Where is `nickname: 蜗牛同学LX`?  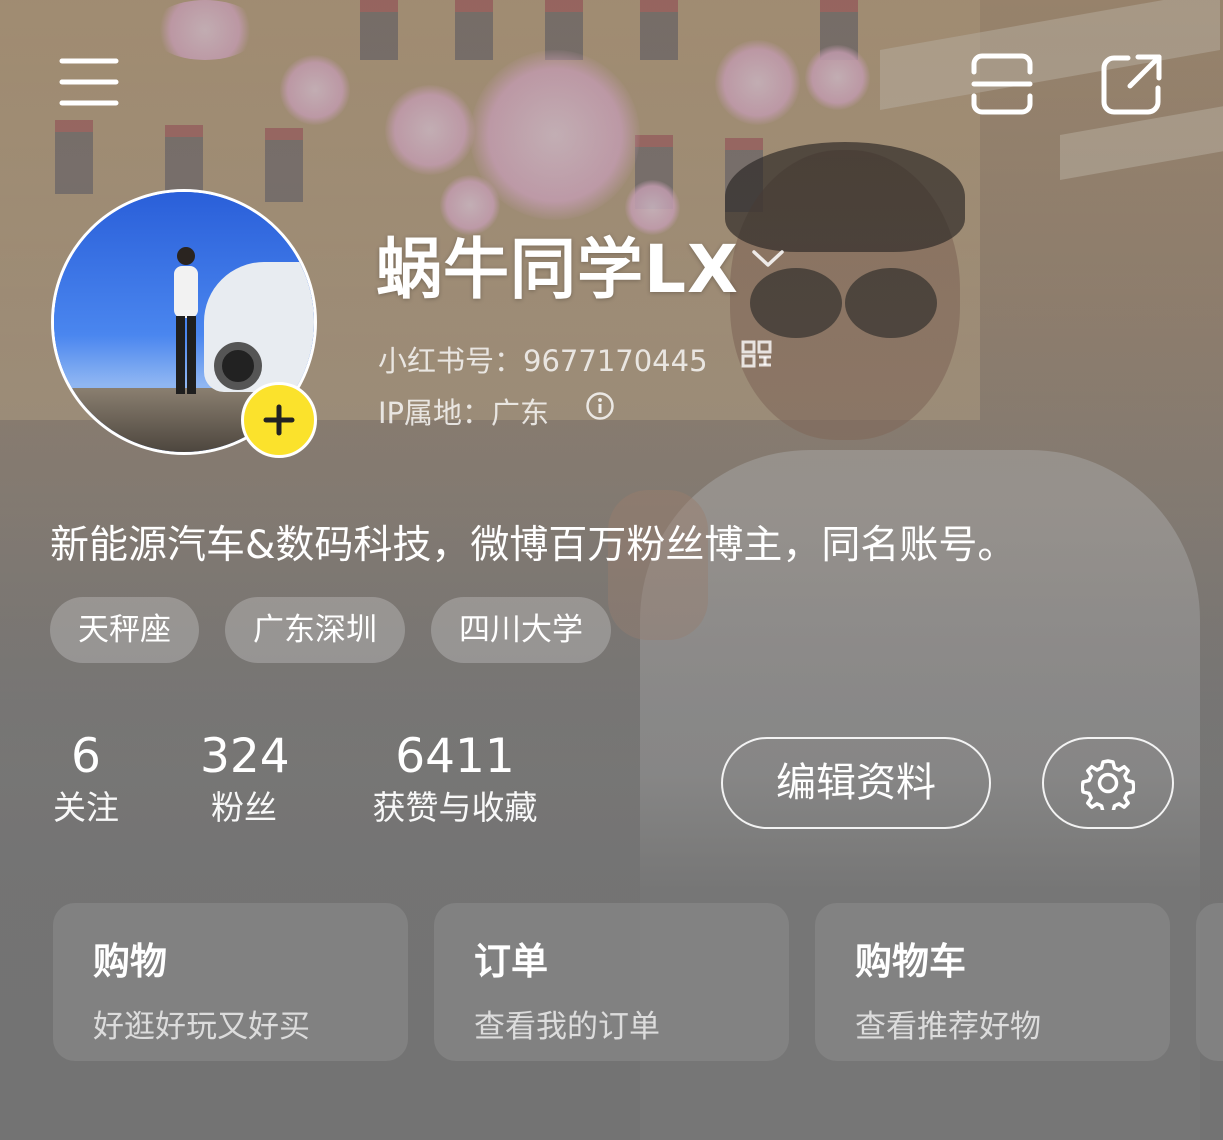 nickname: 蜗牛同学LX is located at coordinates (557, 269).